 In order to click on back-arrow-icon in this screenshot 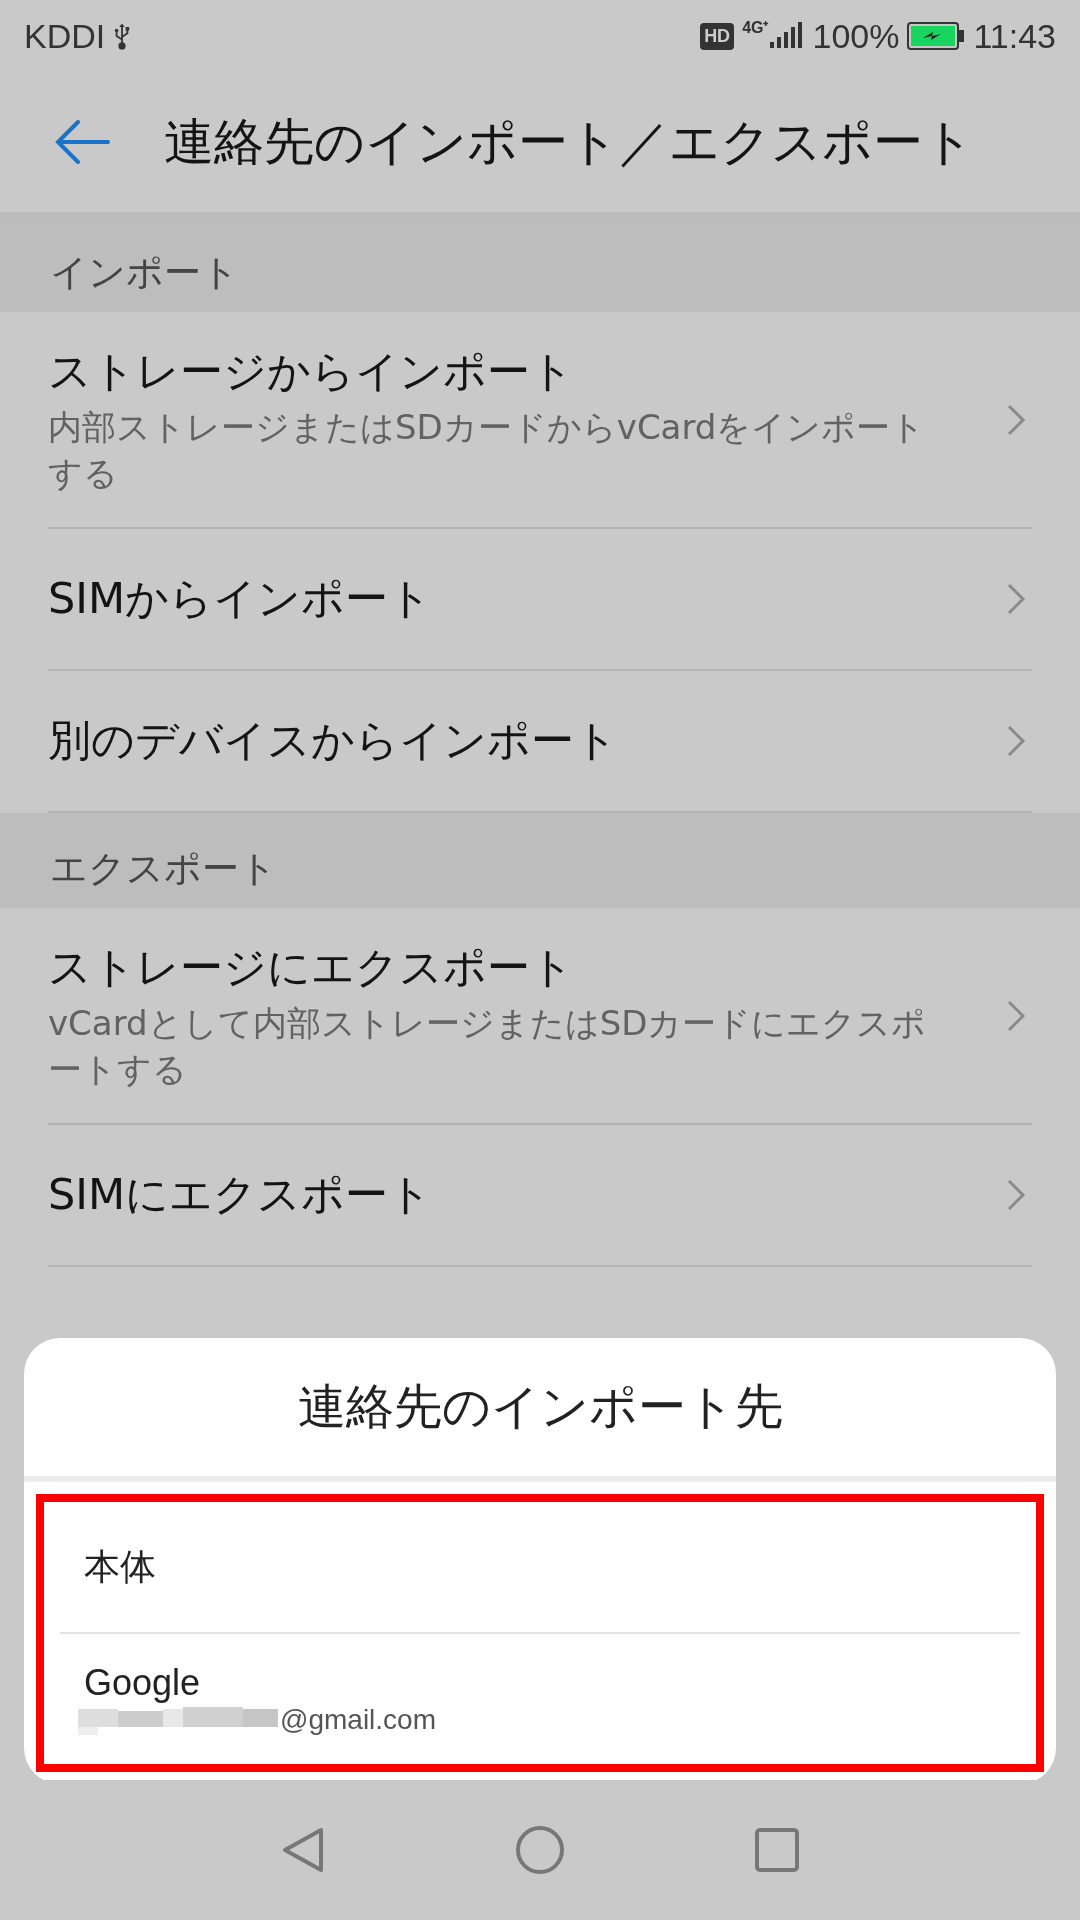, I will do `click(82, 142)`.